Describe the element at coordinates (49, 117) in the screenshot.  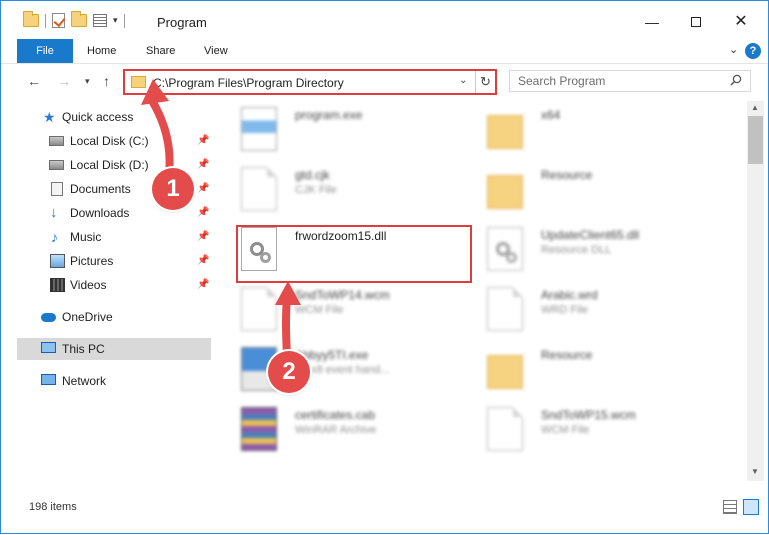
I see `star-icon: ★` at that location.